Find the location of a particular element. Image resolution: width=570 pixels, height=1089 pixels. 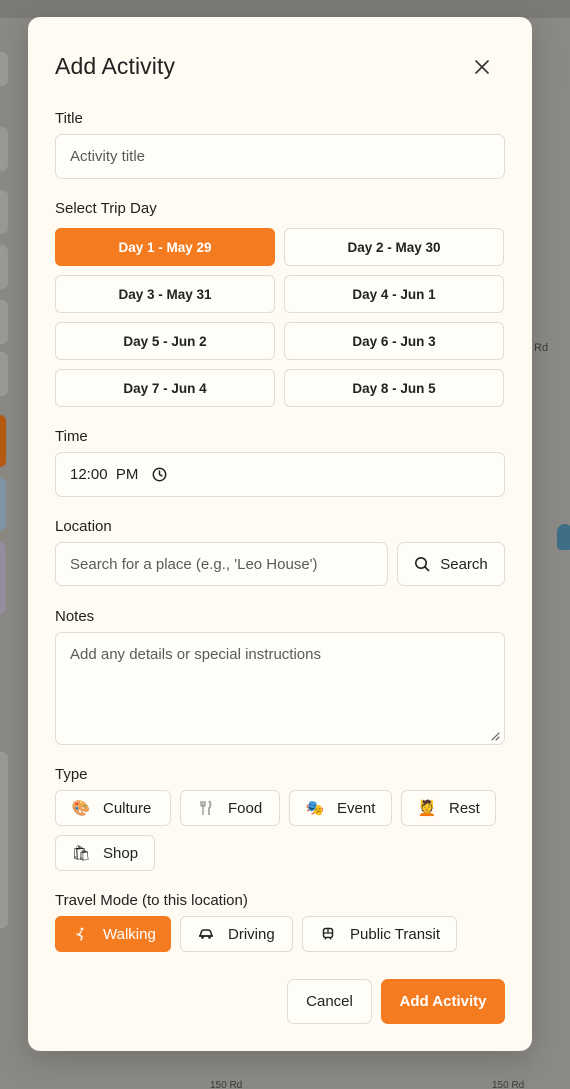

day-button-6: Day 6 - Jun 3 is located at coordinates (394, 341).